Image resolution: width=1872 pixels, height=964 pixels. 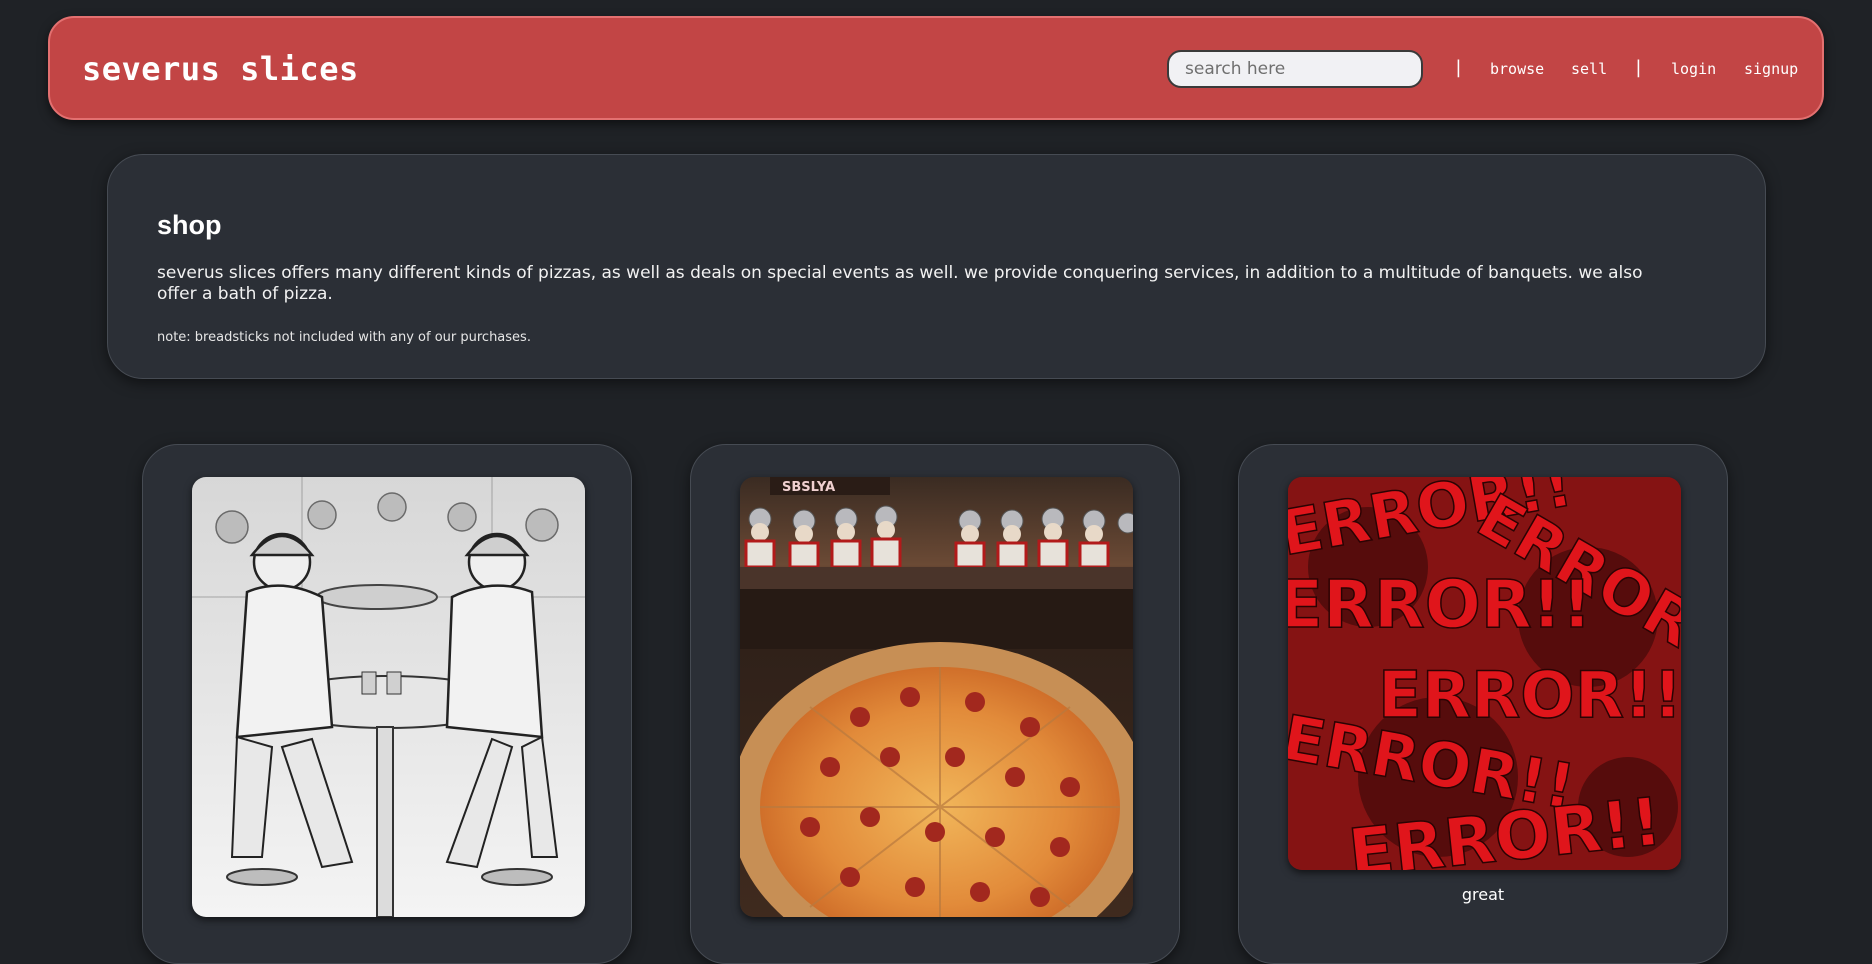 I want to click on nav-browse-link: browse, so click(x=1517, y=69).